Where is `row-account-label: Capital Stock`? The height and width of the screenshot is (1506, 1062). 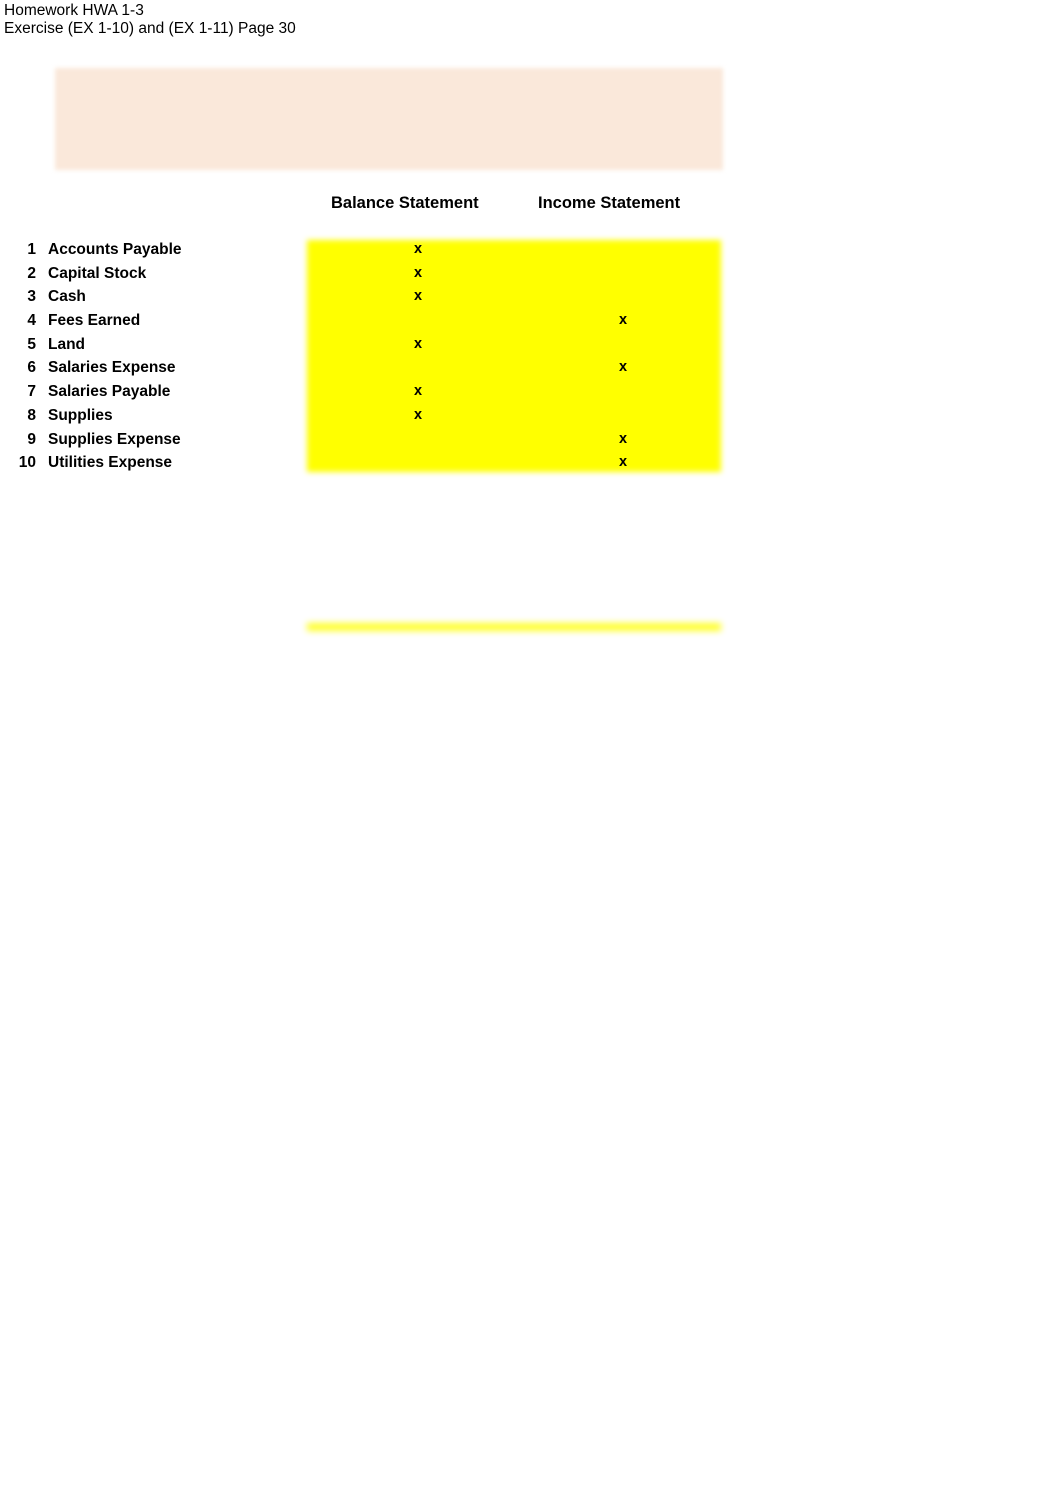
row-account-label: Capital Stock is located at coordinates (97, 273).